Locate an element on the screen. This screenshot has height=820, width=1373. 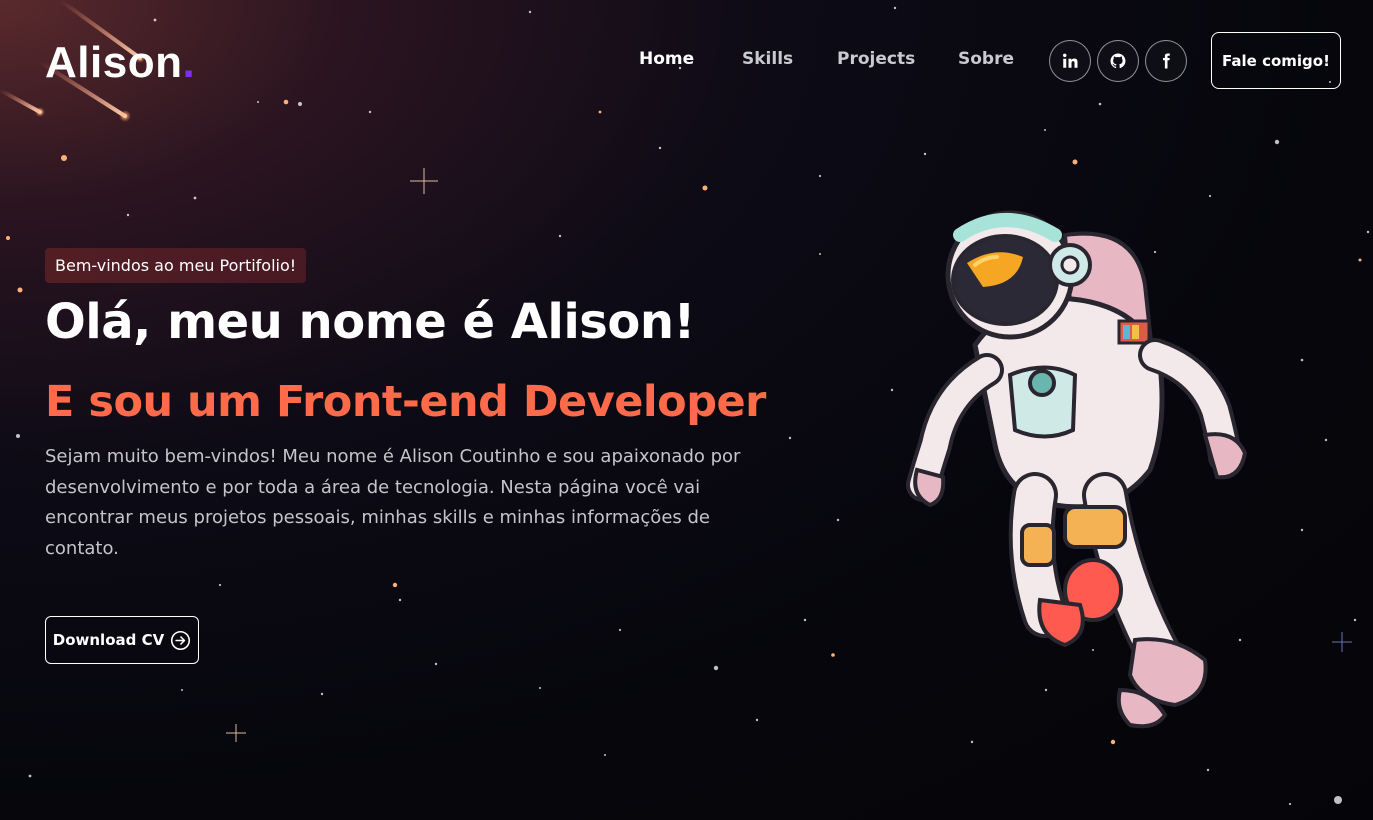
facebook-icon is located at coordinates (1166, 61).